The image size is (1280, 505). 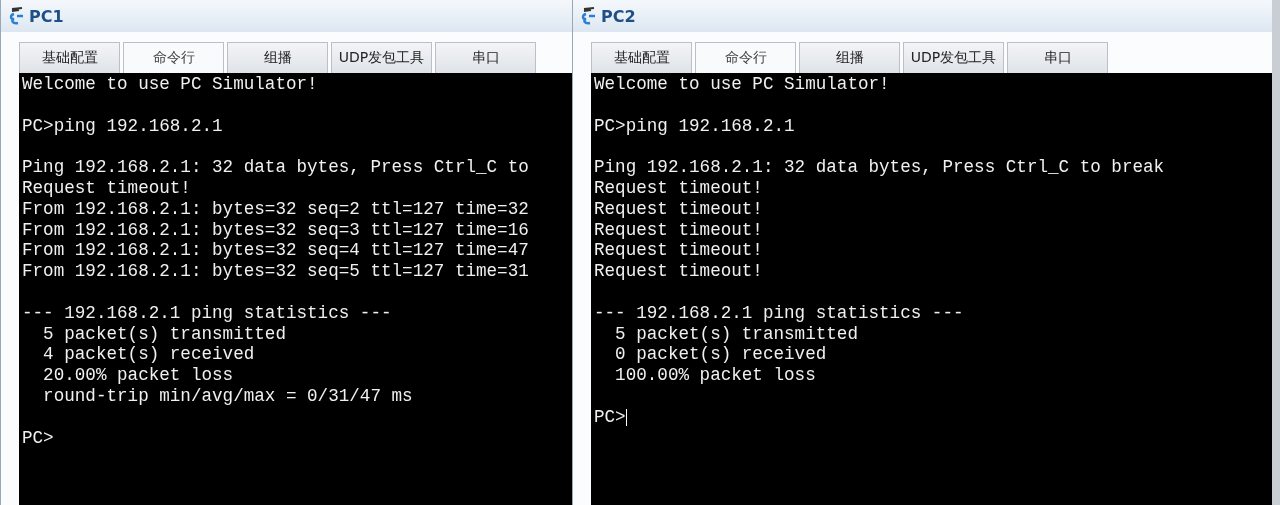 I want to click on terminal-line: From 192.168.2.1: bytes=32 seq=5 ttl=127 time=31, so click(x=275, y=271).